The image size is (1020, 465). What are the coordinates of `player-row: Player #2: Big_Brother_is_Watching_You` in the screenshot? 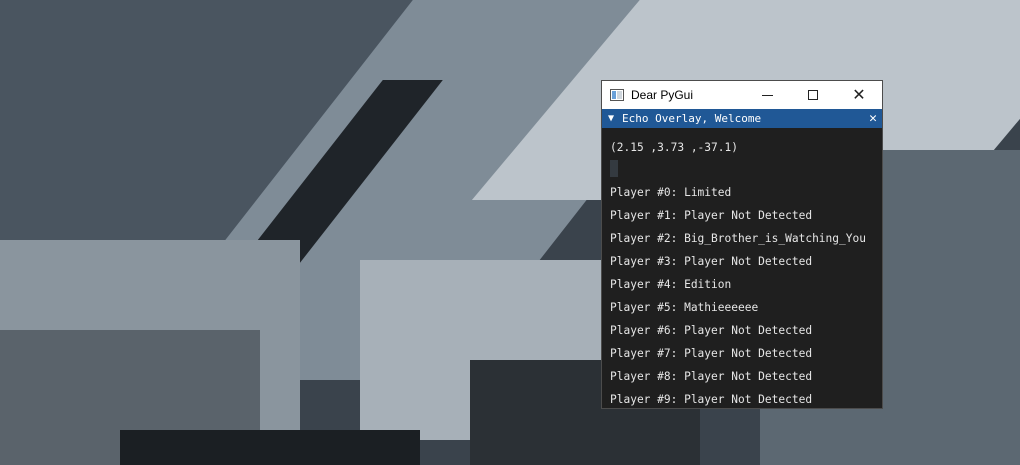 It's located at (738, 238).